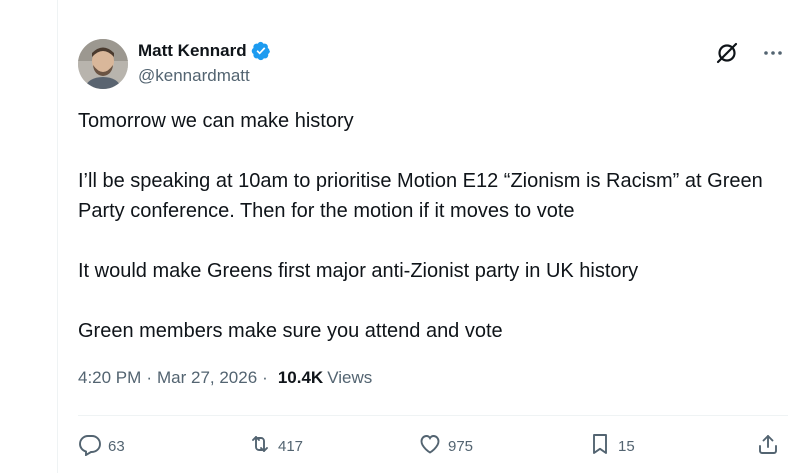 This screenshot has width=808, height=473. What do you see at coordinates (275, 446) in the screenshot?
I see `repost-button: 417` at bounding box center [275, 446].